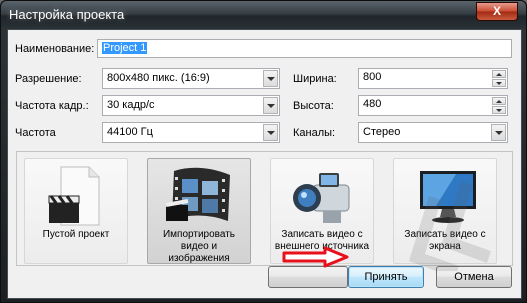 This screenshot has height=303, width=527. I want to click on project-name-value: Project 1, so click(125, 48).